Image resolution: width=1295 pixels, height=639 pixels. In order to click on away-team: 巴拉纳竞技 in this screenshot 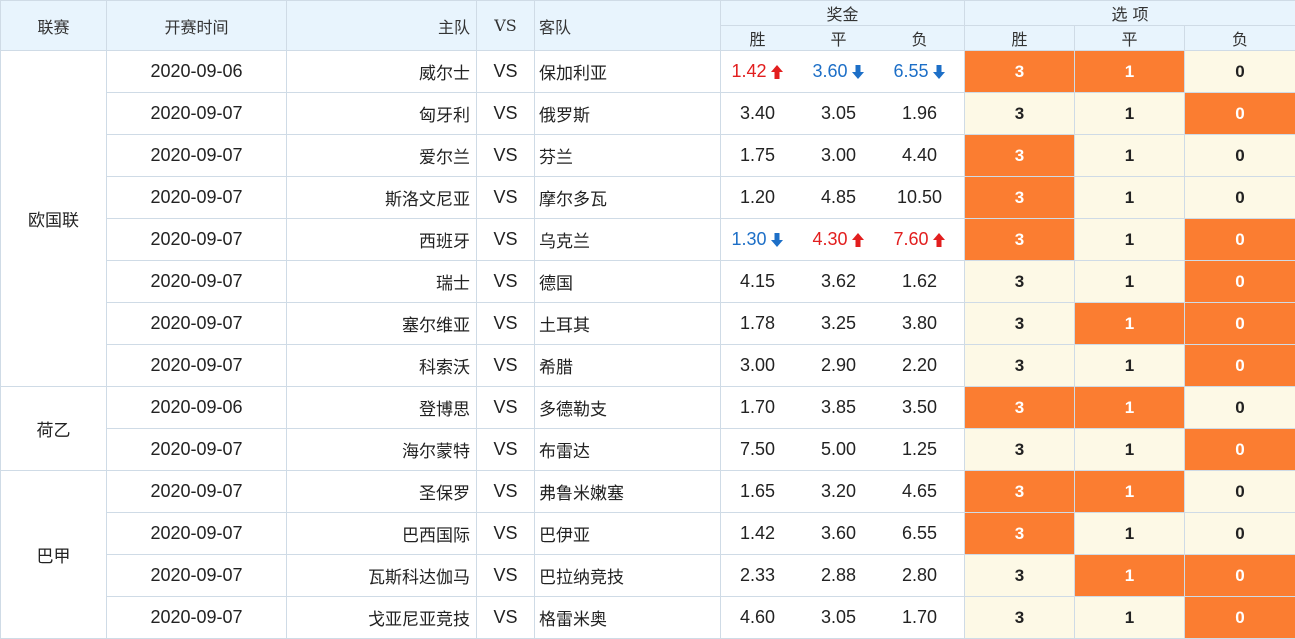, I will do `click(628, 576)`.